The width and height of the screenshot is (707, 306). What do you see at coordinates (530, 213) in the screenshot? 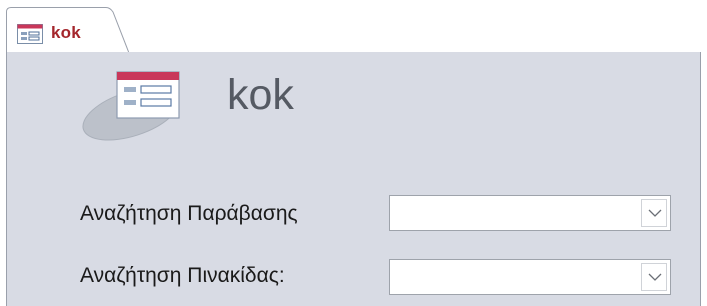
I see `search-violation-combobox` at bounding box center [530, 213].